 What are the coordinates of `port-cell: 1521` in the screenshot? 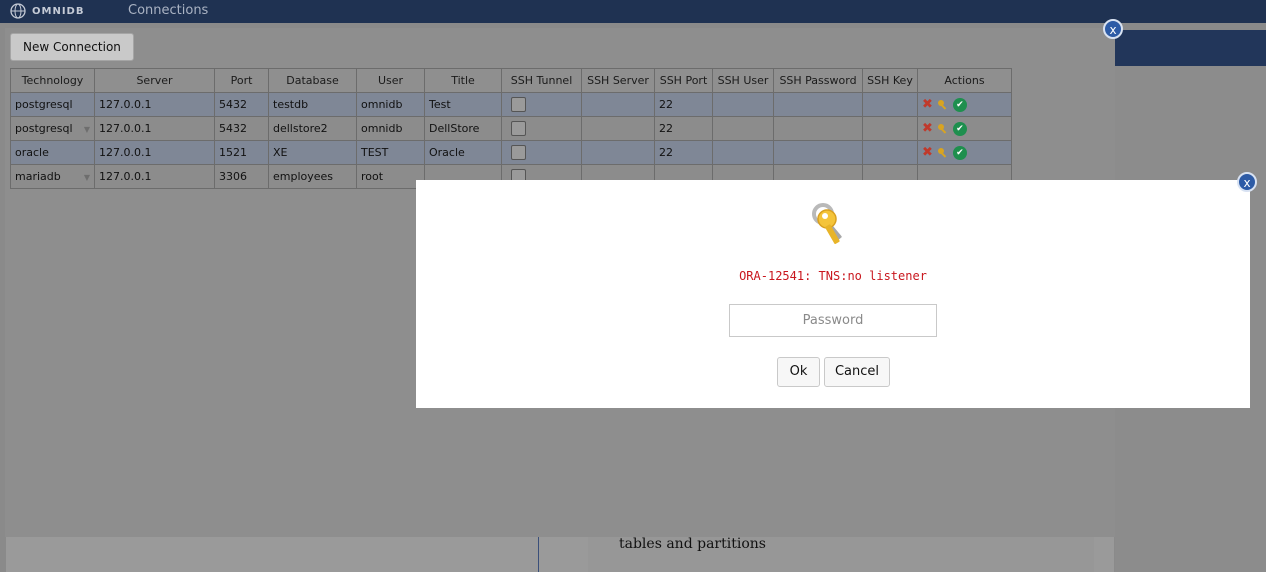 It's located at (241, 152).